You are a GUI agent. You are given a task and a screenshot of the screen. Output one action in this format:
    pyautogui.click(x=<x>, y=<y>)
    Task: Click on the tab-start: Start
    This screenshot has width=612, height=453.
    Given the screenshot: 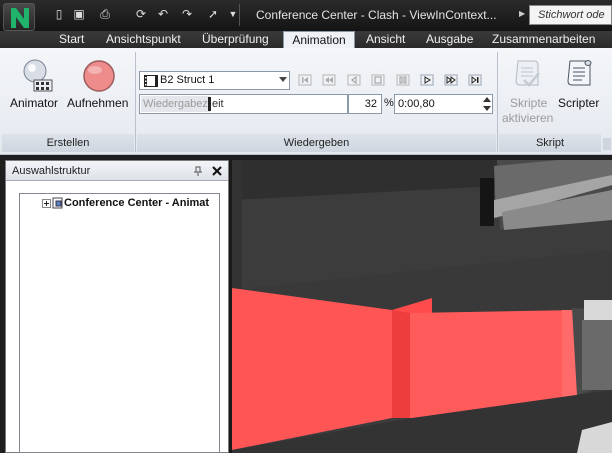 What is the action you would take?
    pyautogui.click(x=71, y=39)
    